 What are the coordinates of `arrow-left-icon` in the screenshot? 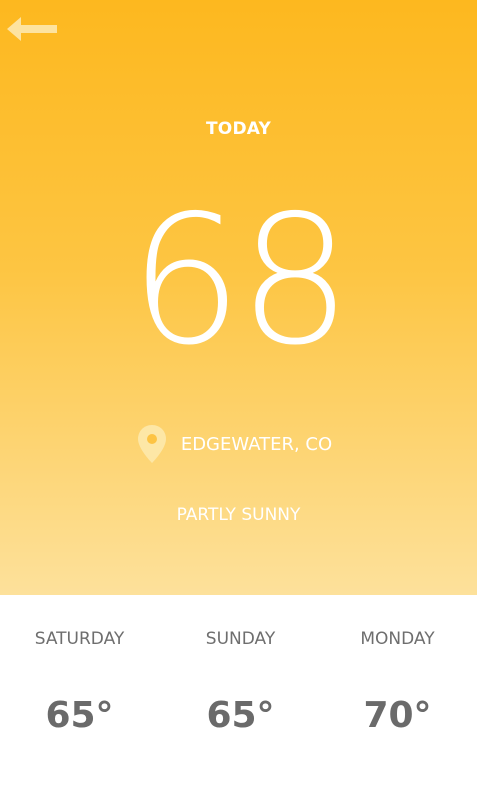 It's located at (32, 29).